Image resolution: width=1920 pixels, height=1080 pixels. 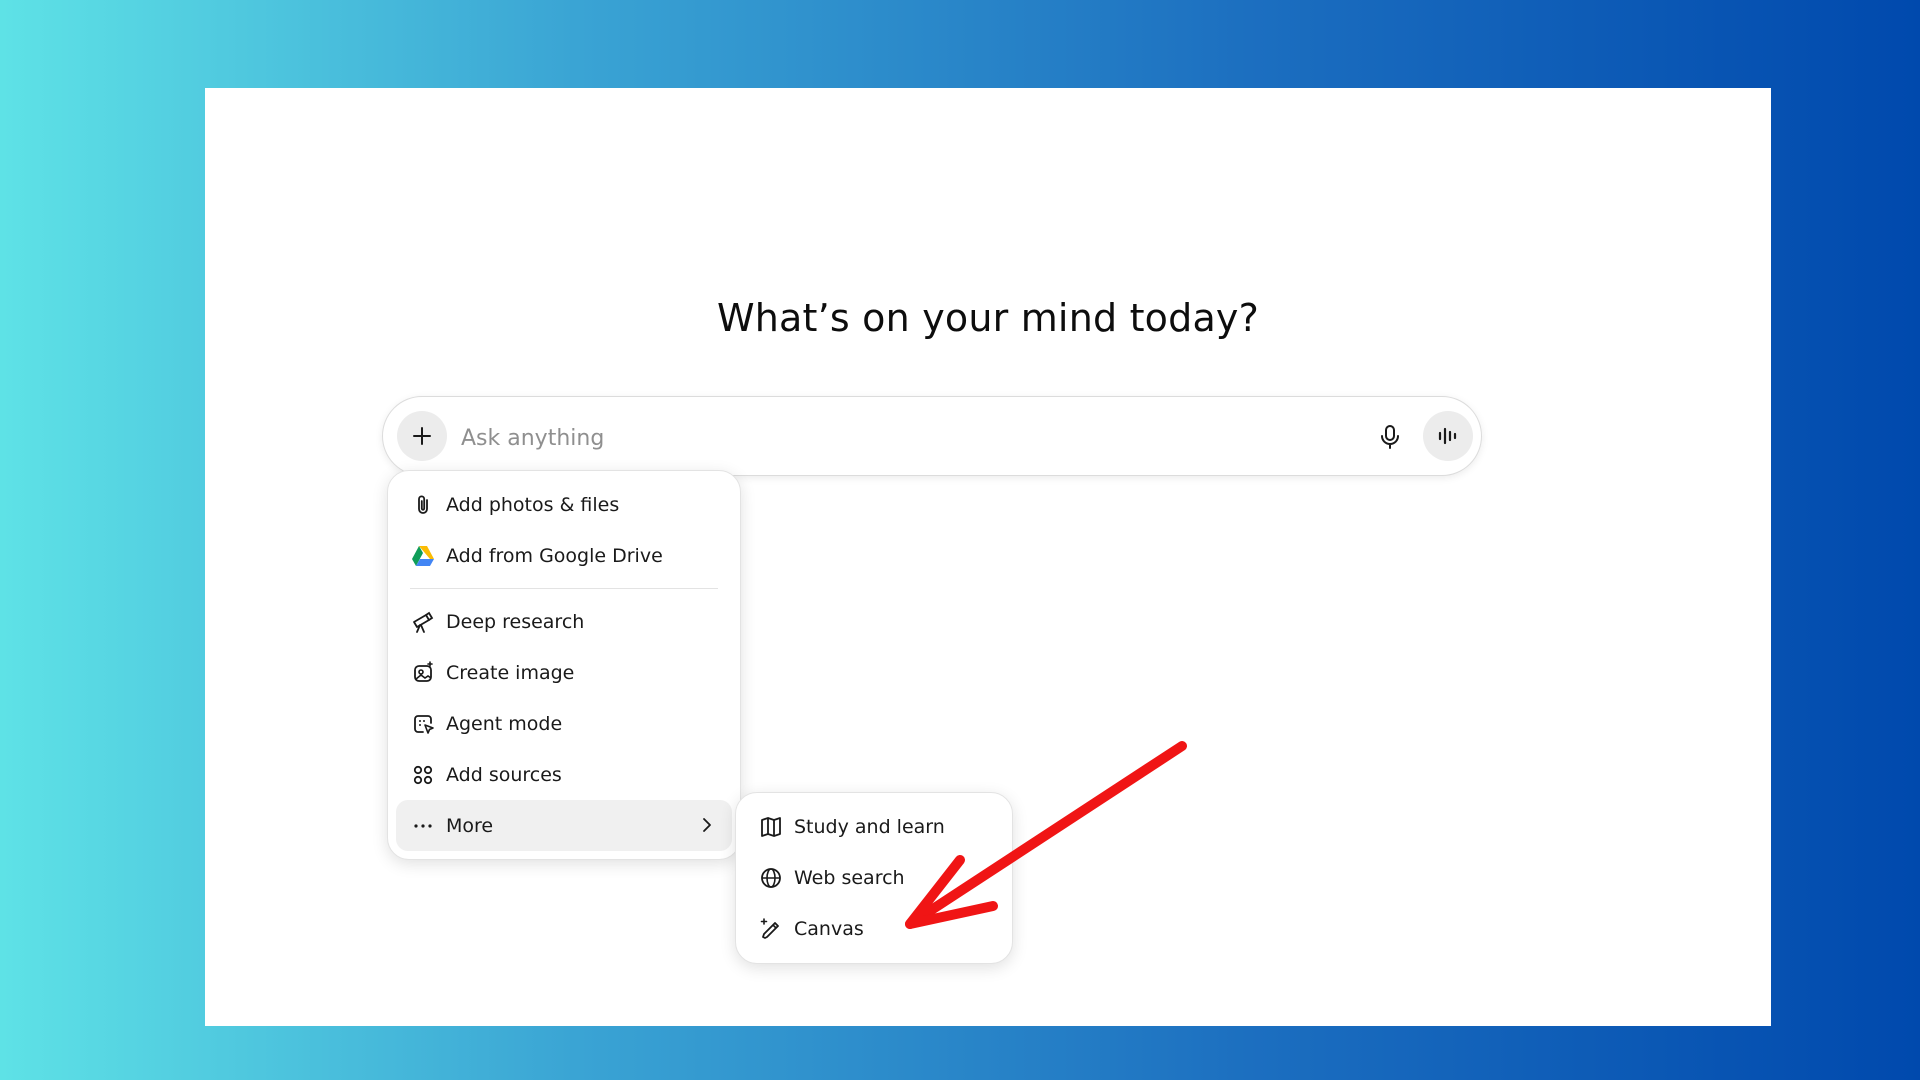 What do you see at coordinates (564, 825) in the screenshot?
I see `menu-item-more: More` at bounding box center [564, 825].